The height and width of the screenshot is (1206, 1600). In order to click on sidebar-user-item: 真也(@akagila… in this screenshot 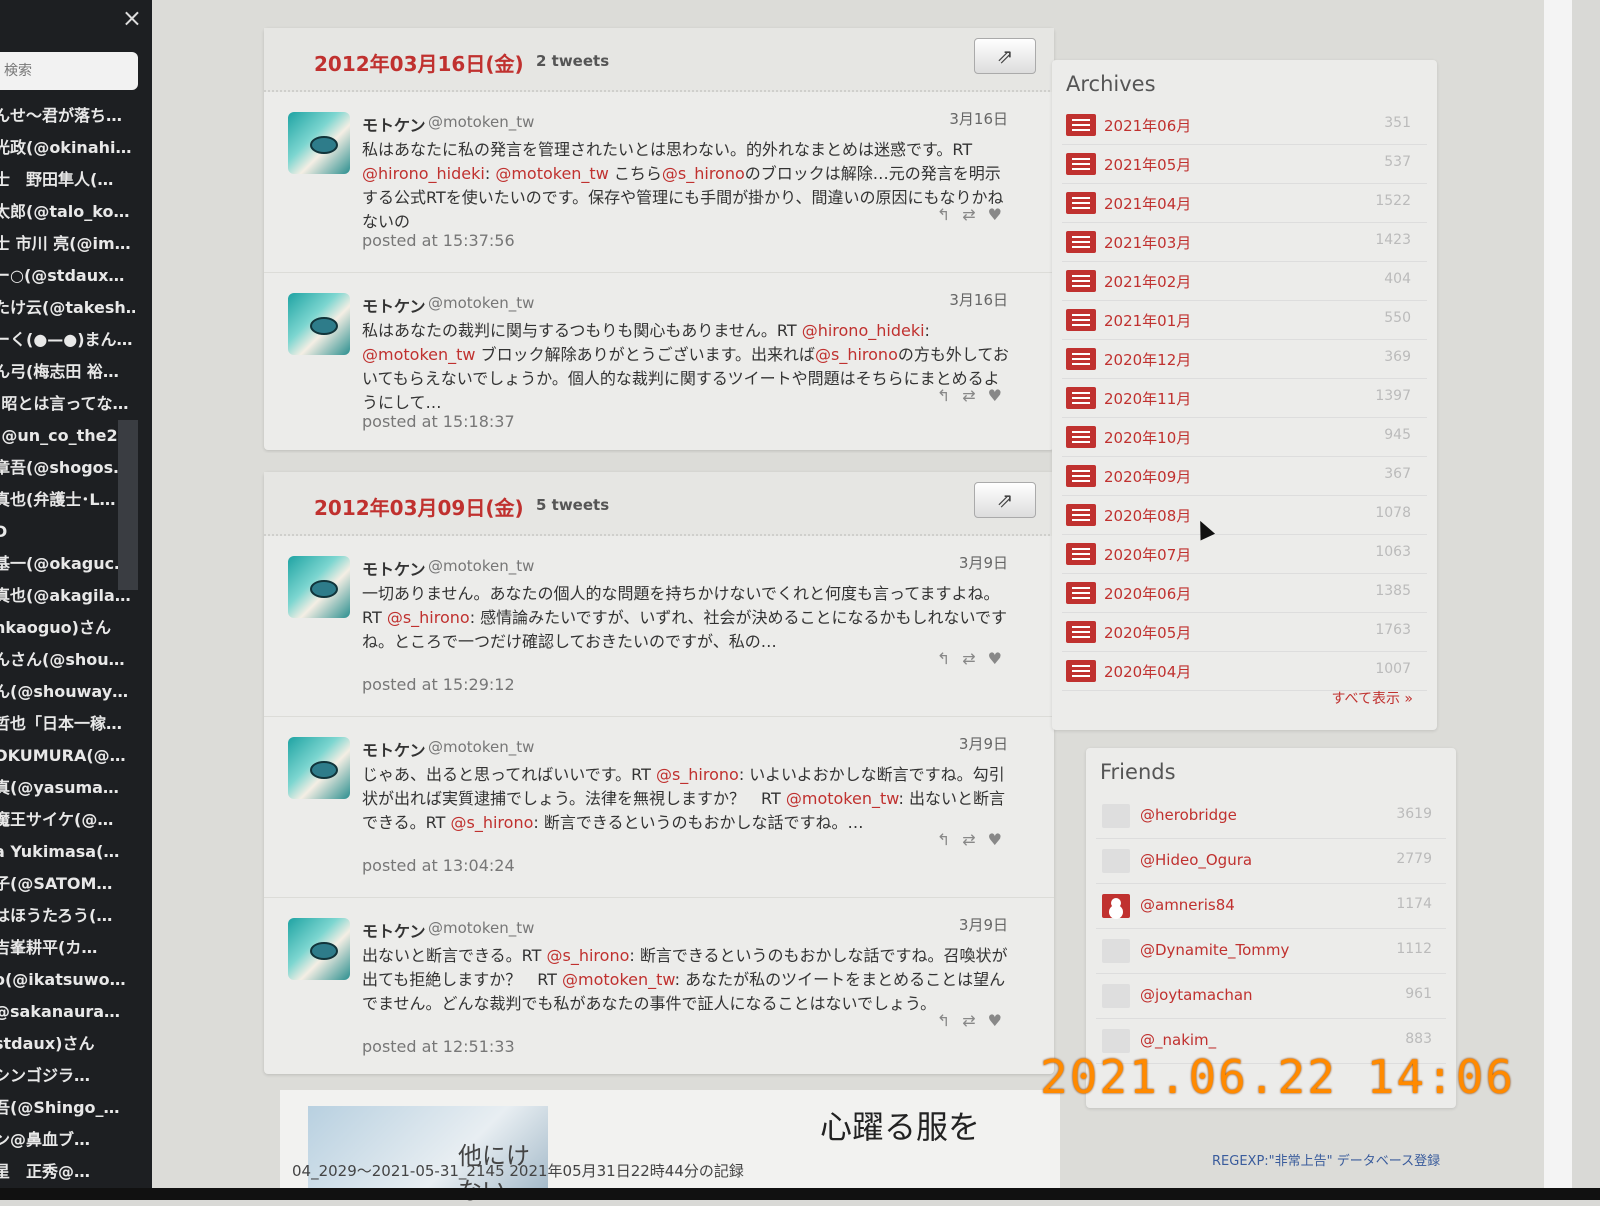, I will do `click(67, 596)`.